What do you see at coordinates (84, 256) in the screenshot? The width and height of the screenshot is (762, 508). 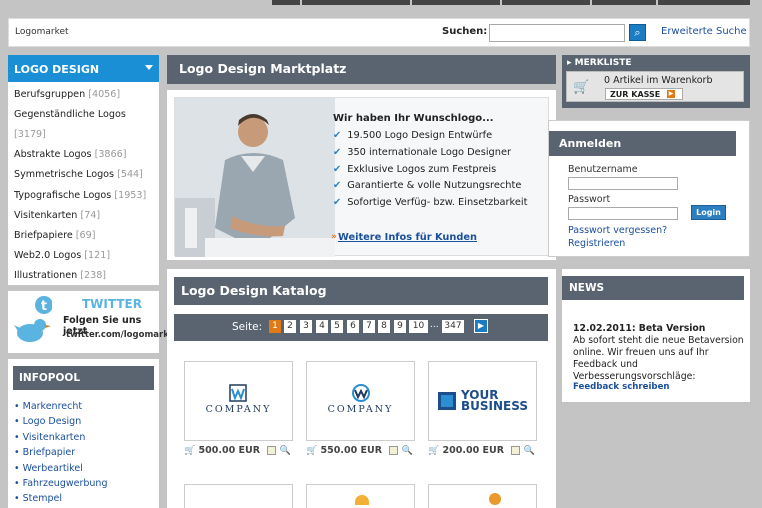 I see `category-item: Web2.0 Logos [121]` at bounding box center [84, 256].